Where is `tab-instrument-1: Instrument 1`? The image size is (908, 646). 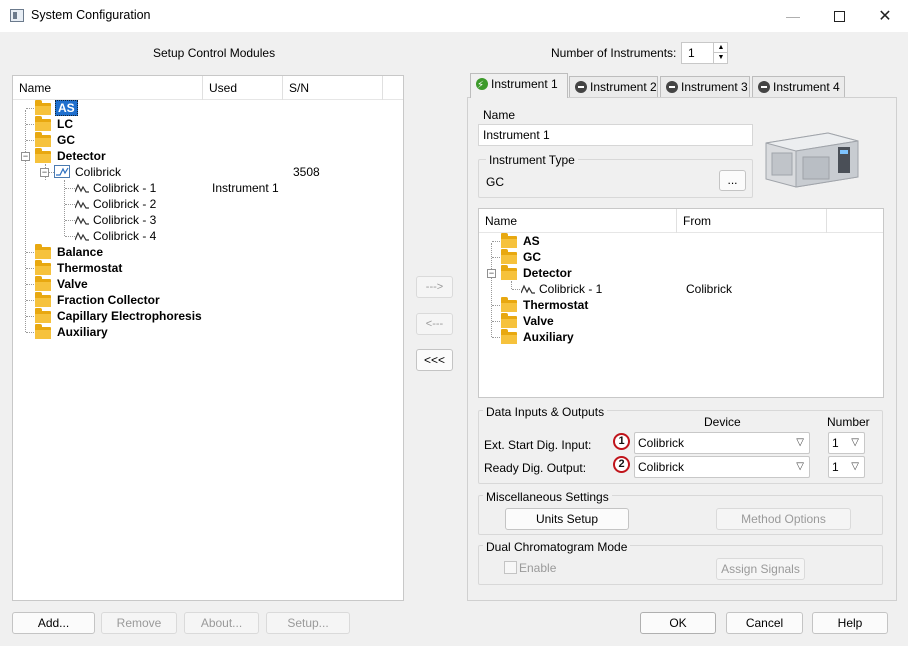
tab-instrument-1: Instrument 1 is located at coordinates (519, 85).